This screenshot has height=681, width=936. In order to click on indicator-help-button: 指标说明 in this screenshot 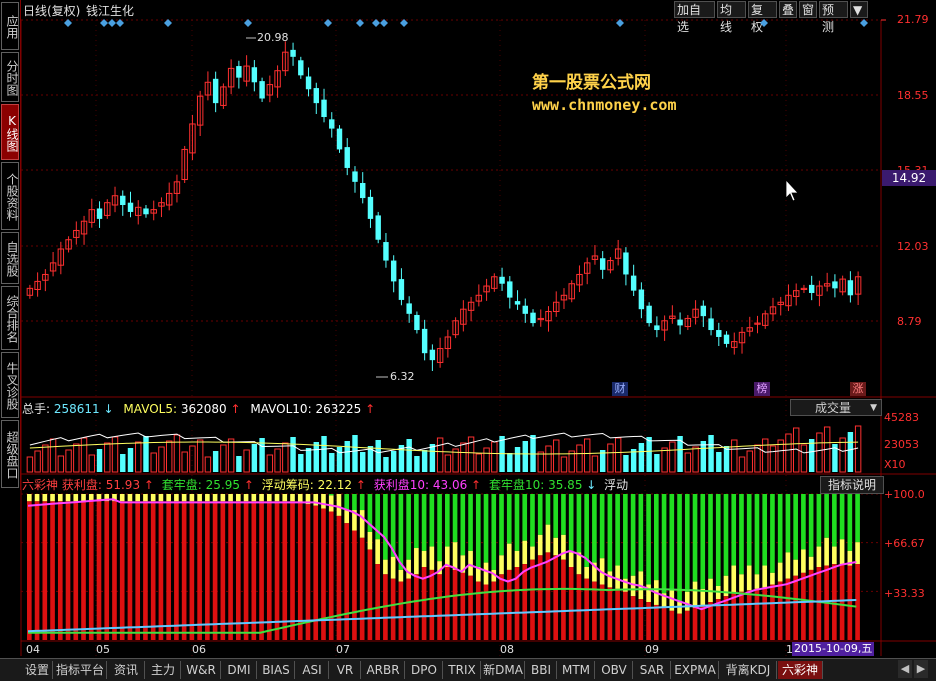, I will do `click(852, 485)`.